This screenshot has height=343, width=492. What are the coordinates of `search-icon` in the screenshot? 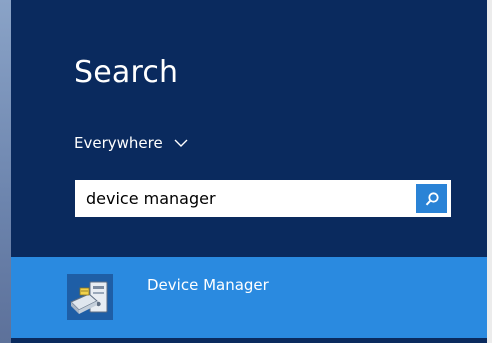 It's located at (432, 198).